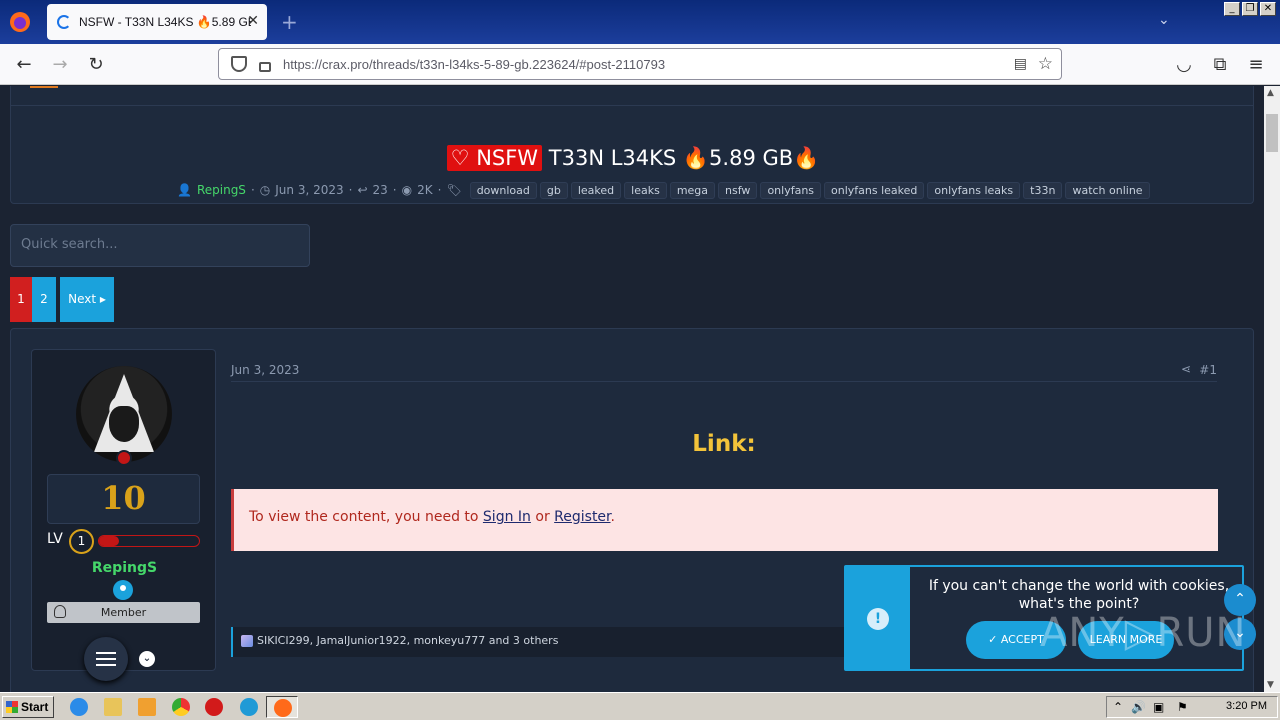 The width and height of the screenshot is (1280, 720). Describe the element at coordinates (362, 190) in the screenshot. I see `reply-icon: ↩` at that location.